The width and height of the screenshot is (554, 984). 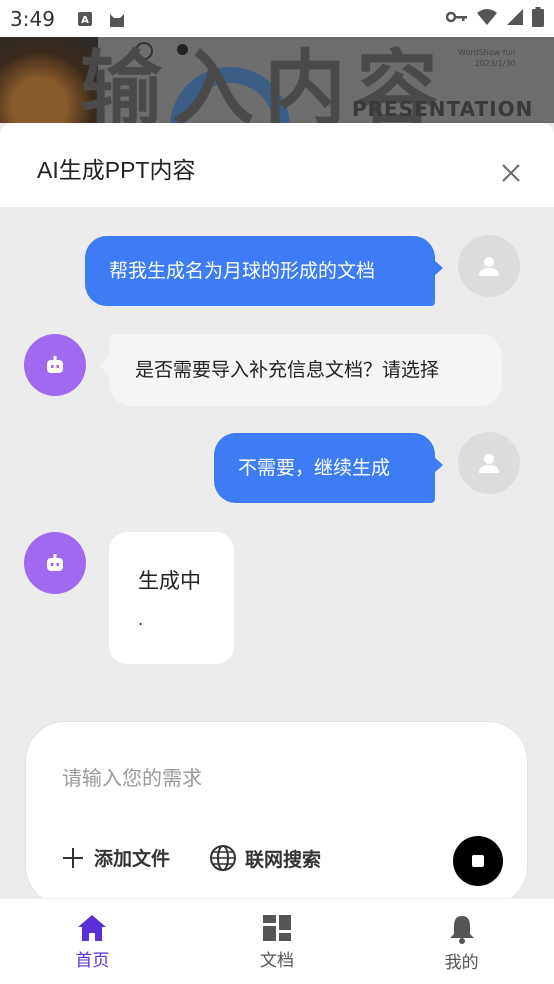 What do you see at coordinates (277, 165) in the screenshot?
I see `sheet-header: AI生成PPT内容` at bounding box center [277, 165].